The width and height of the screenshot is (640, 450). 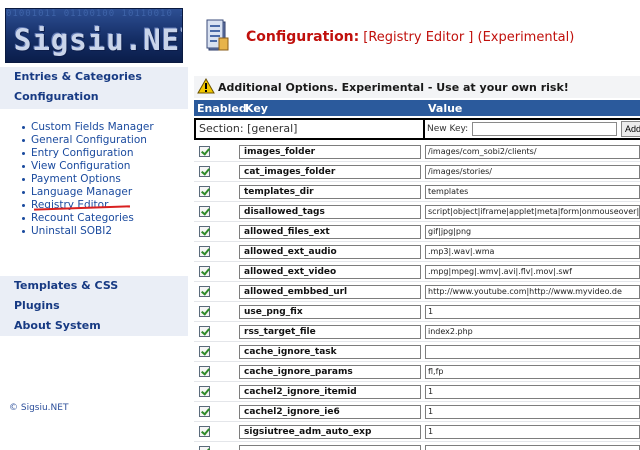 I want to click on table-row: cachel2_ignore_ie6 1, so click(x=417, y=412).